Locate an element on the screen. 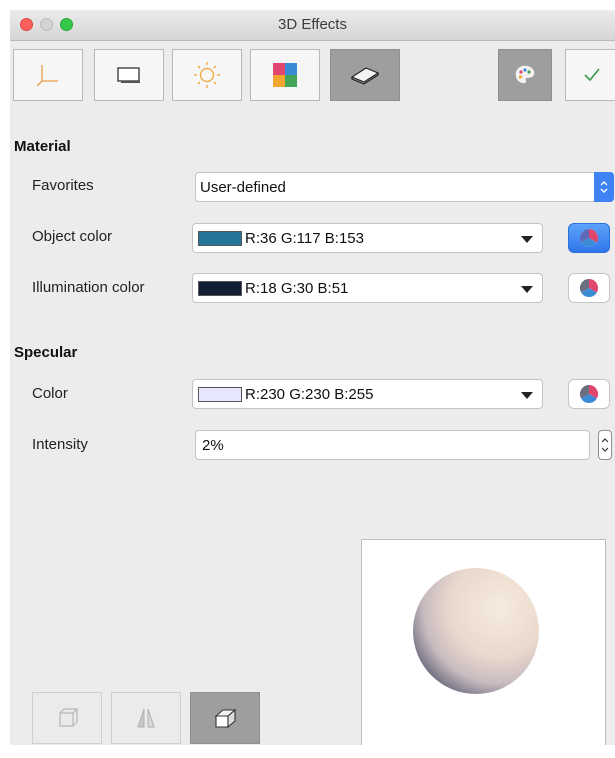 This screenshot has height=758, width=615. title-bar: 3D Effects is located at coordinates (312, 25).